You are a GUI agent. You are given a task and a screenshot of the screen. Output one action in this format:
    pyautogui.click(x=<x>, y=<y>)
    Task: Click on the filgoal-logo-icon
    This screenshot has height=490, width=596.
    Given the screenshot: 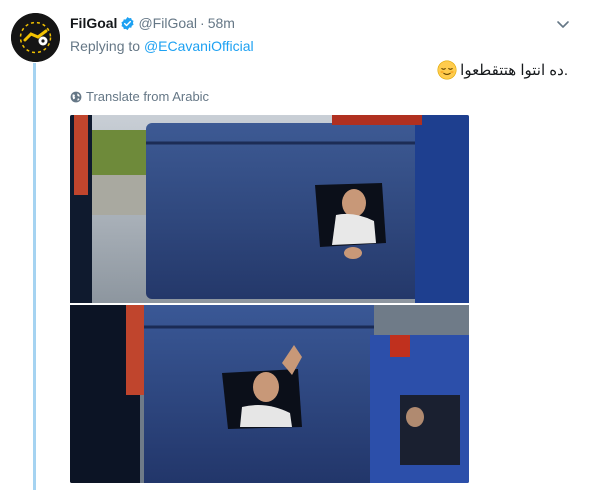 What is the action you would take?
    pyautogui.click(x=35, y=37)
    